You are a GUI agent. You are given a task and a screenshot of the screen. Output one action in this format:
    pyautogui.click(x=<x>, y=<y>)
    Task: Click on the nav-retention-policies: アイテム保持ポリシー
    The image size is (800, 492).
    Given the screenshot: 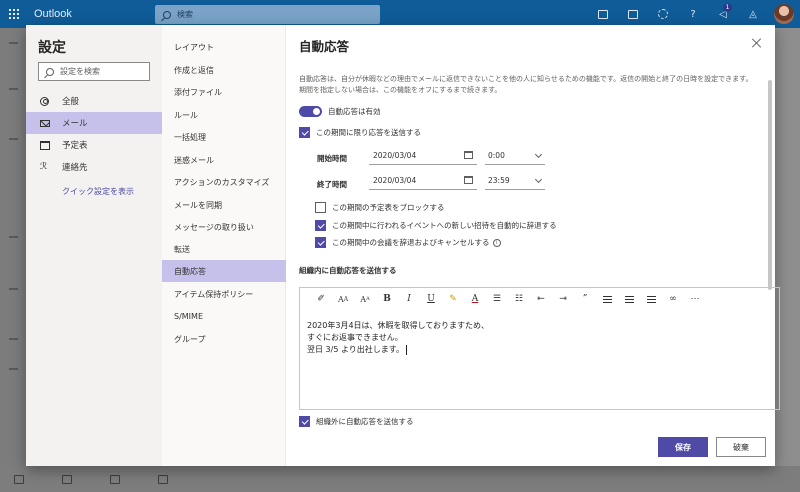 What is the action you would take?
    pyautogui.click(x=224, y=294)
    